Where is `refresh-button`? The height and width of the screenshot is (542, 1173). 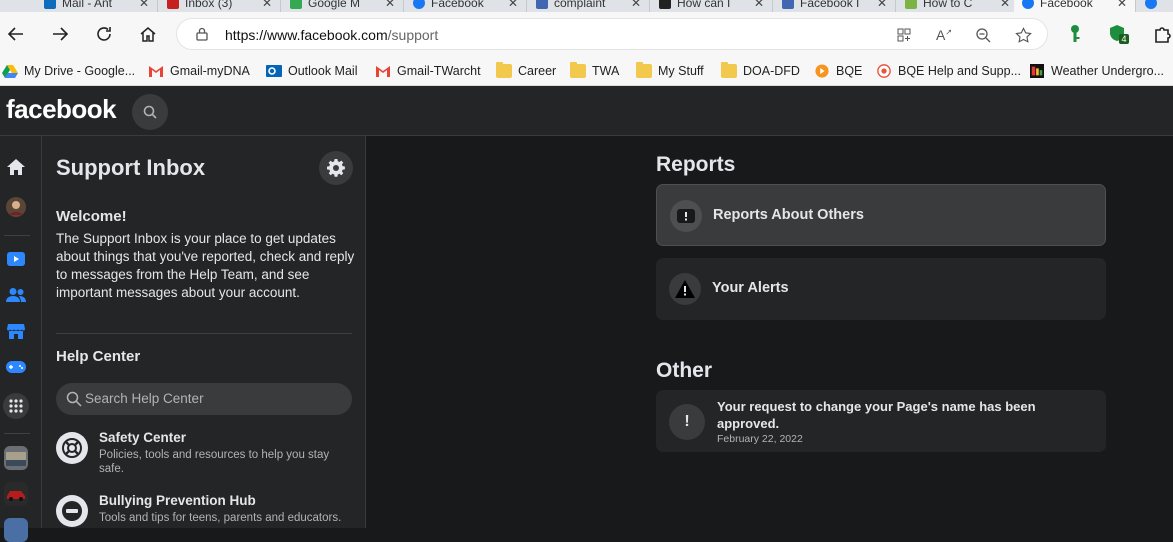 refresh-button is located at coordinates (104, 34).